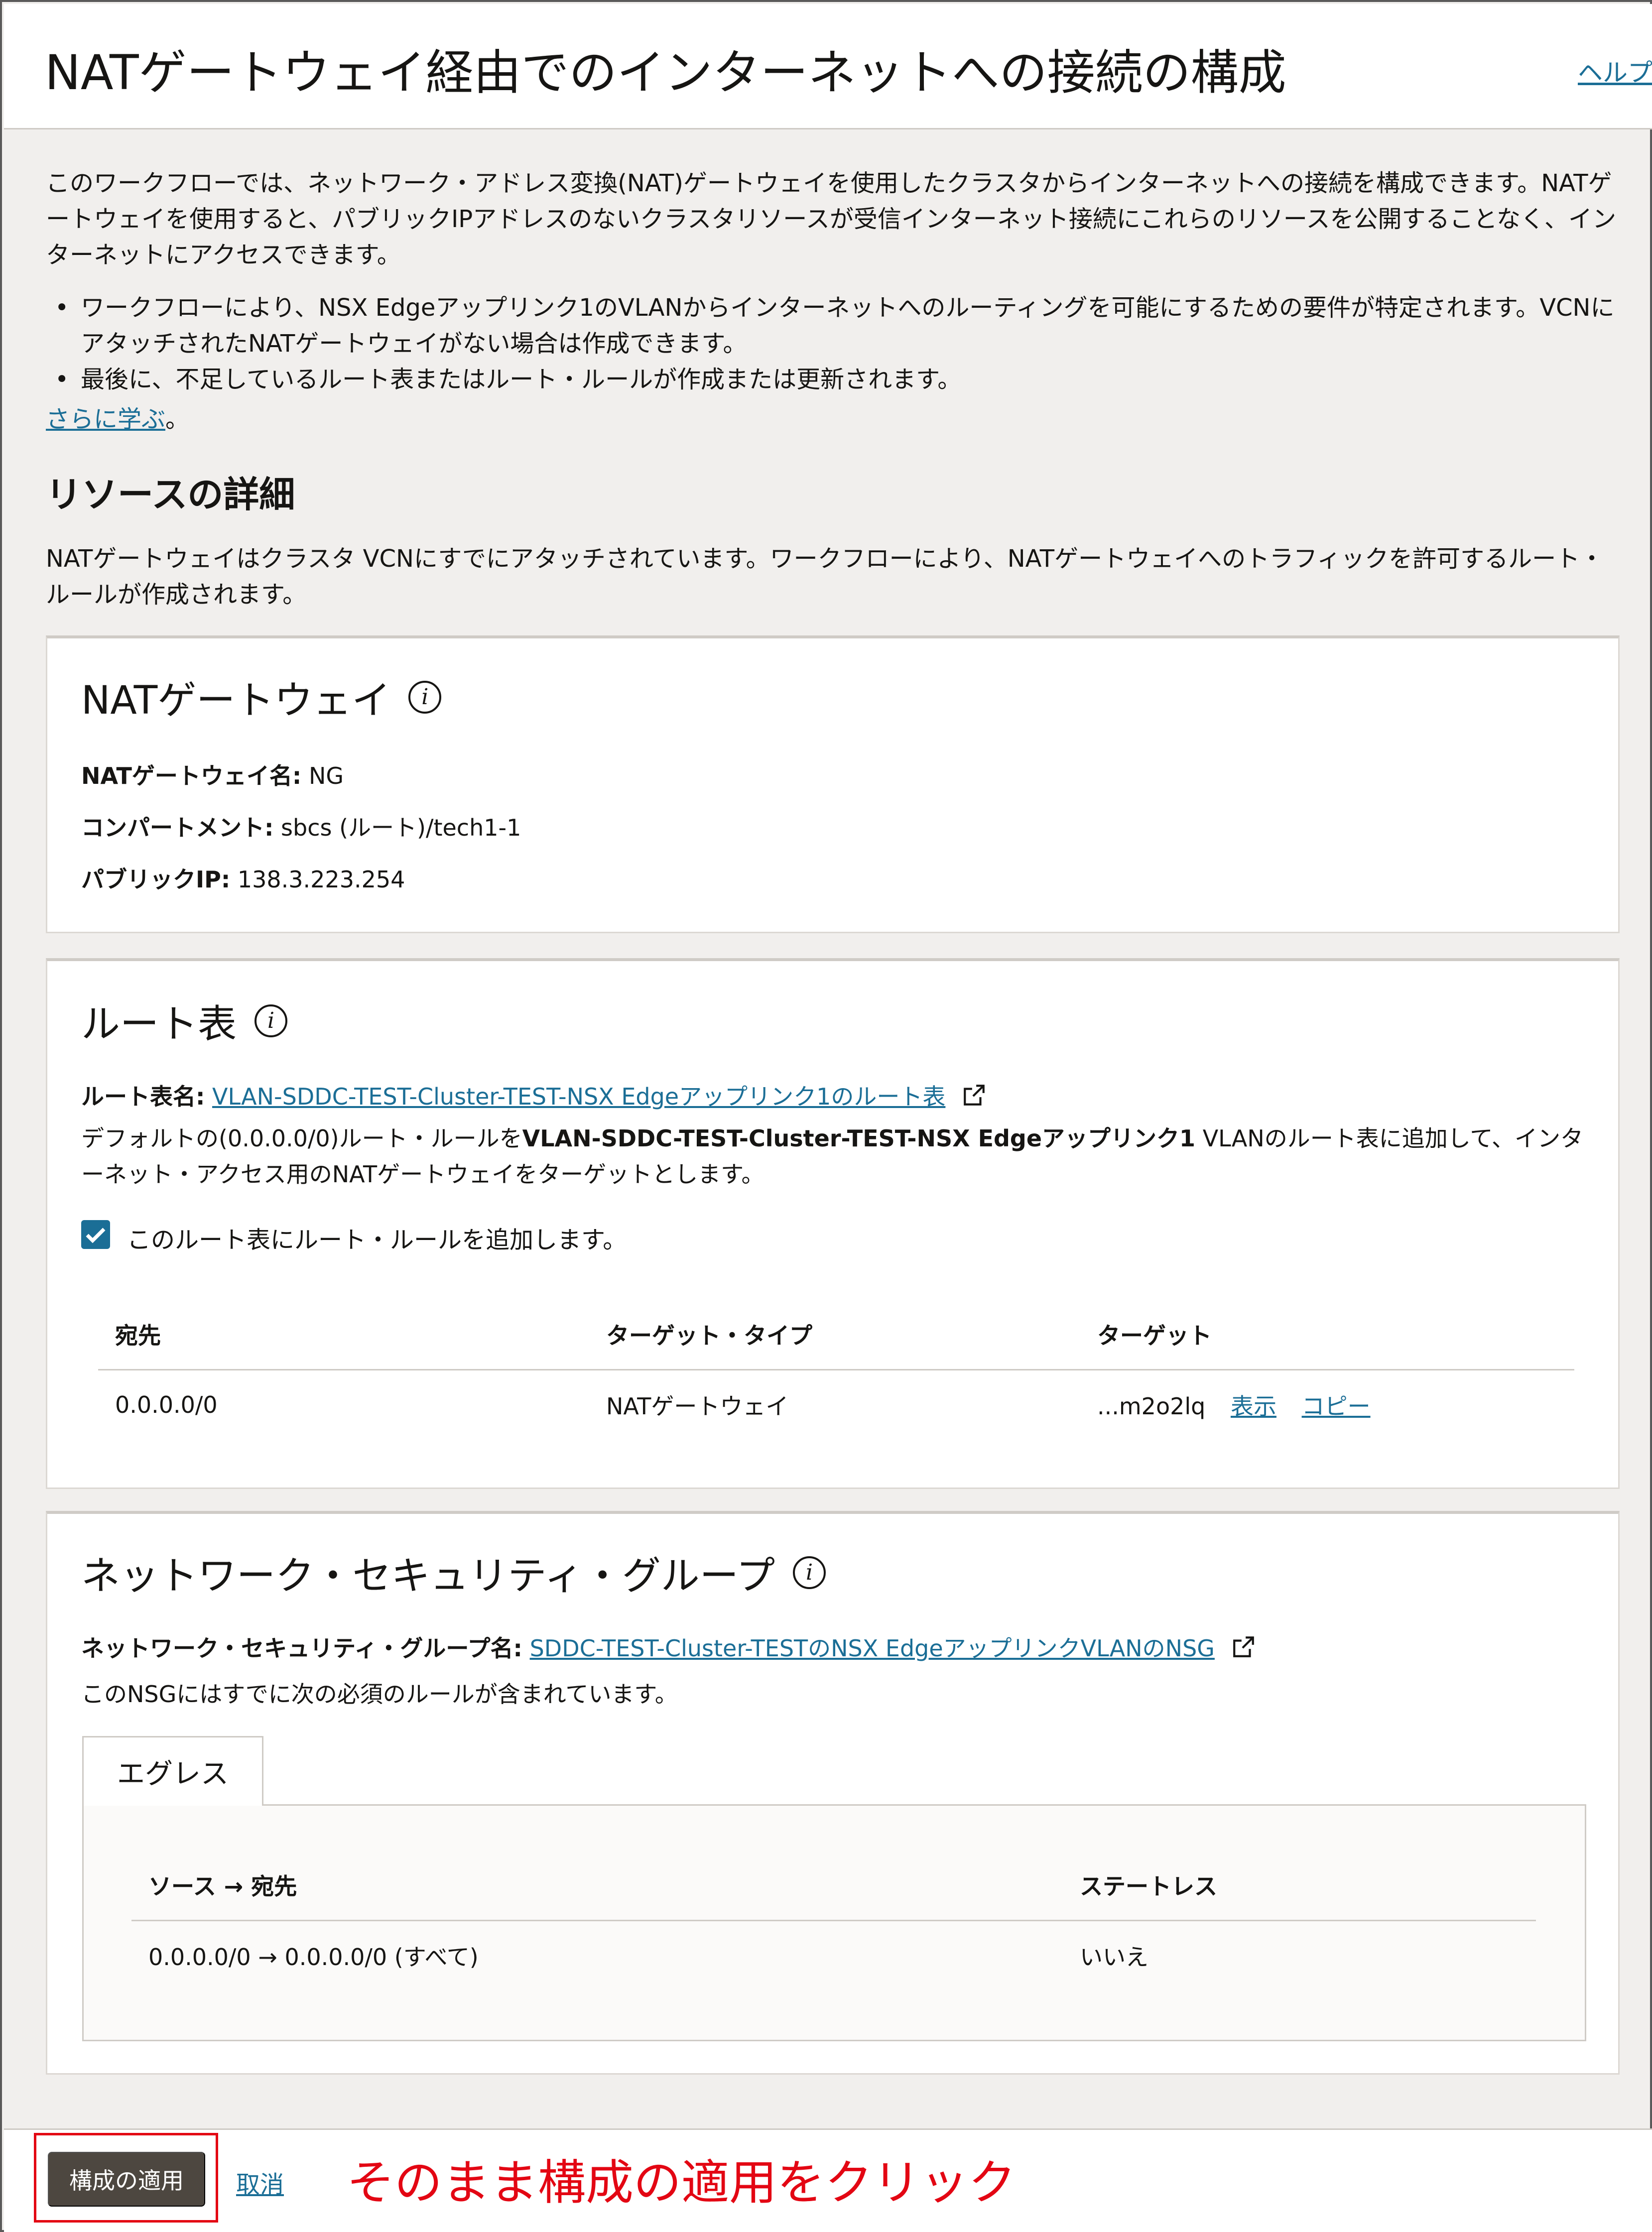 The image size is (1652, 2232). What do you see at coordinates (192, 775) in the screenshot?
I see `nat-name-label: NATゲートウェイ名:` at bounding box center [192, 775].